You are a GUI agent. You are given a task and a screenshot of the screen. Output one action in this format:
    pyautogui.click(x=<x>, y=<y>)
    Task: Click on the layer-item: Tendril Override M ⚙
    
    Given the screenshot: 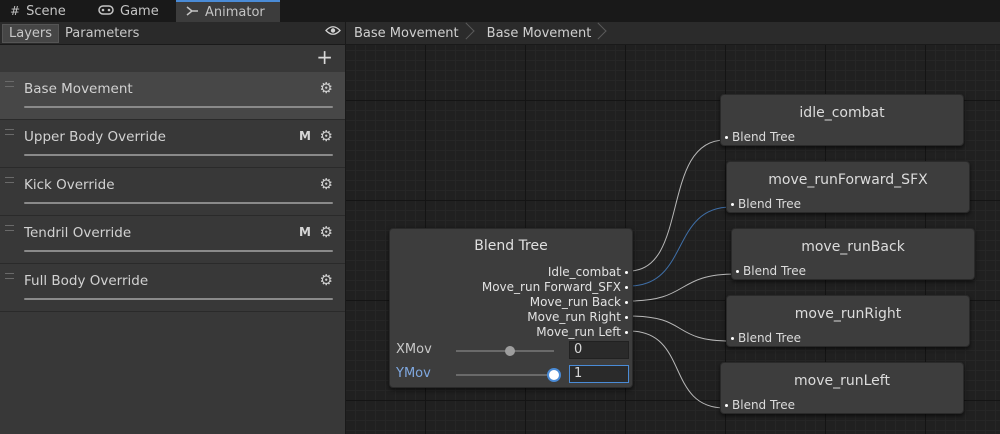 What is the action you would take?
    pyautogui.click(x=172, y=240)
    